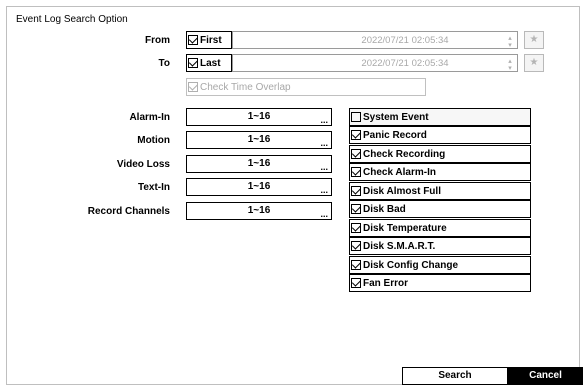 This screenshot has width=586, height=391. I want to click on from-datetime-field: 2022/07/21 02:05:34 ▴ ▾, so click(375, 40).